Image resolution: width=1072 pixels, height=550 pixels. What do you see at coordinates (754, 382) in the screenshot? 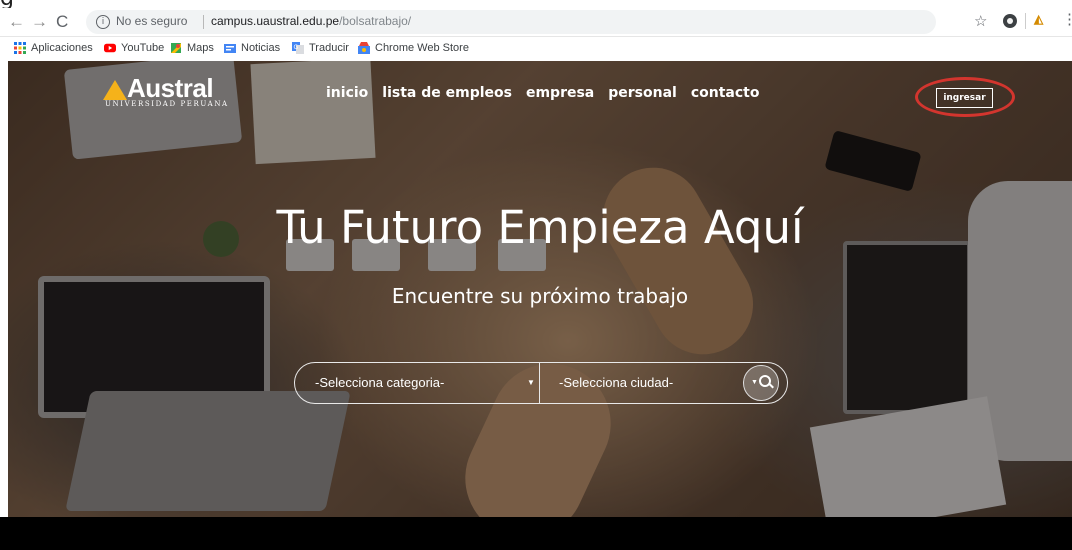
I see `city-dropdown-arrow-icon: ▼` at bounding box center [754, 382].